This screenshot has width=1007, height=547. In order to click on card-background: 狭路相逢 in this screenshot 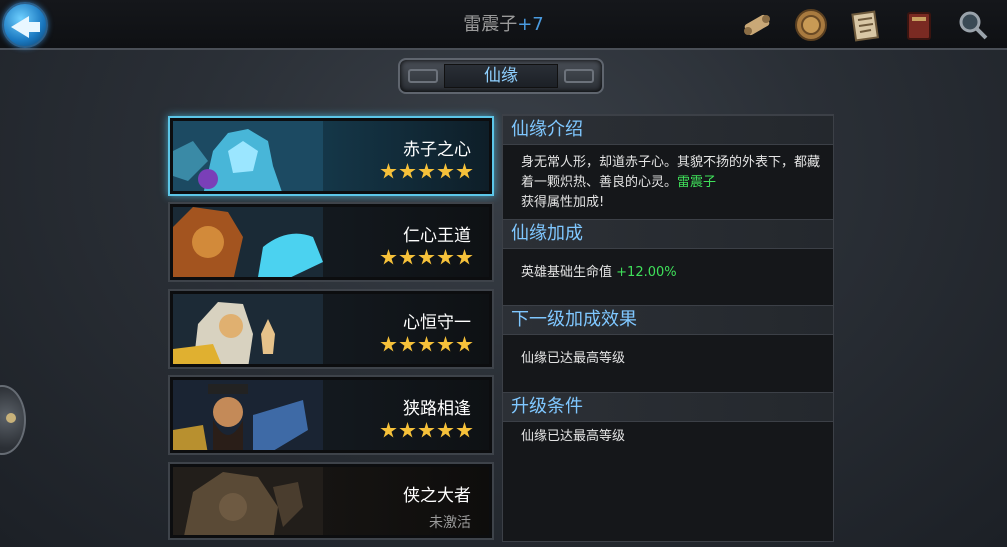, I will do `click(331, 415)`.